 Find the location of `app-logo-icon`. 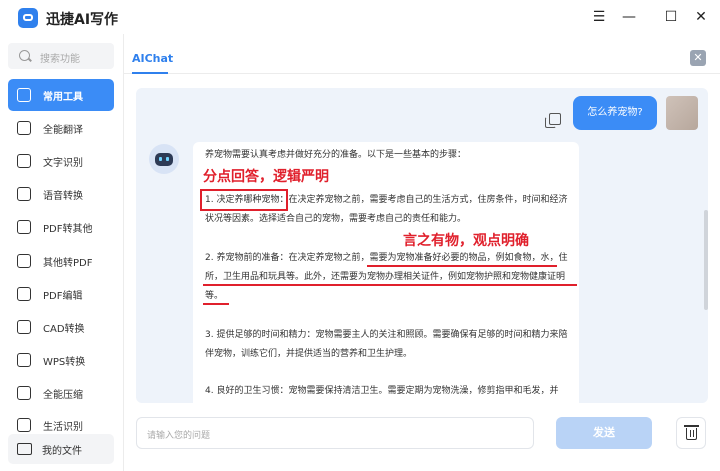

app-logo-icon is located at coordinates (28, 18).